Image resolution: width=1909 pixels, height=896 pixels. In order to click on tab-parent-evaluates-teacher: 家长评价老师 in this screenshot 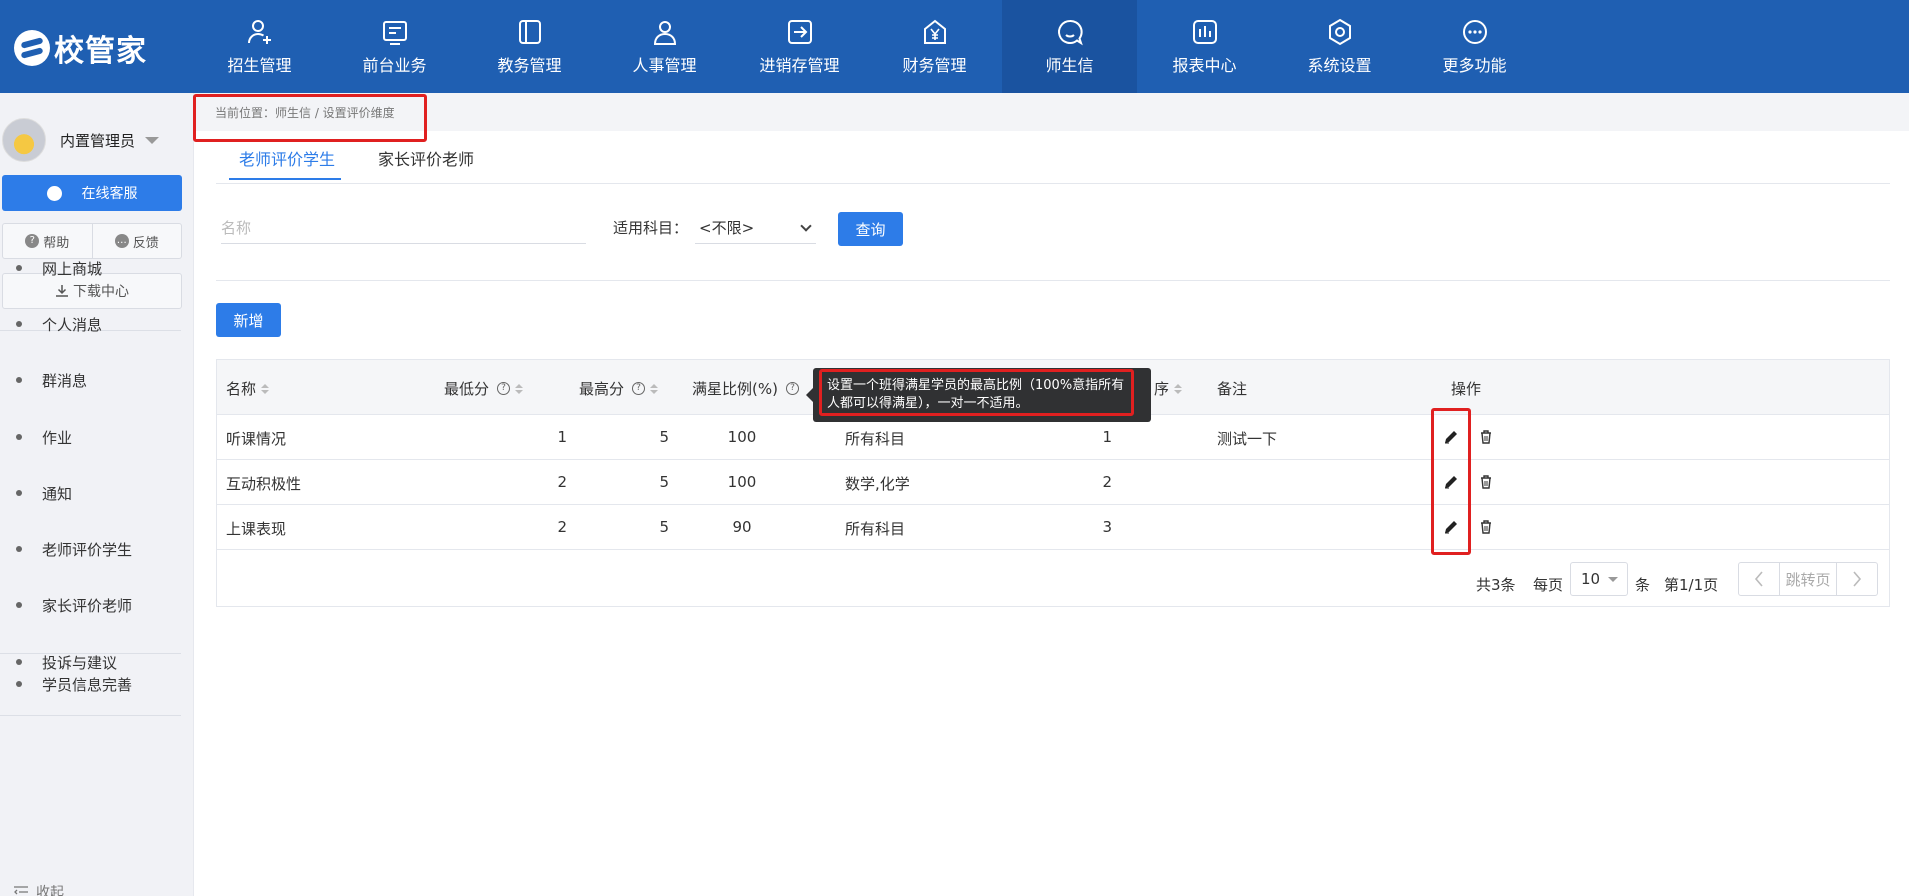, I will do `click(426, 158)`.